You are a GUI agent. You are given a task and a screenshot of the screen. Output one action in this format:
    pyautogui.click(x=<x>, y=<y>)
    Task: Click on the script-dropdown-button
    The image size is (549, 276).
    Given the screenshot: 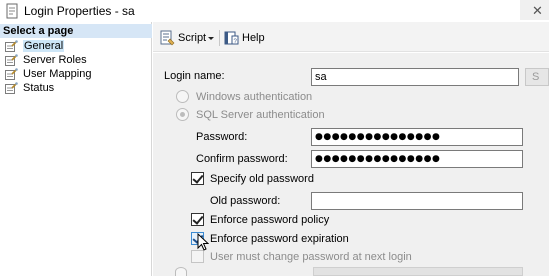 What is the action you would take?
    pyautogui.click(x=212, y=38)
    